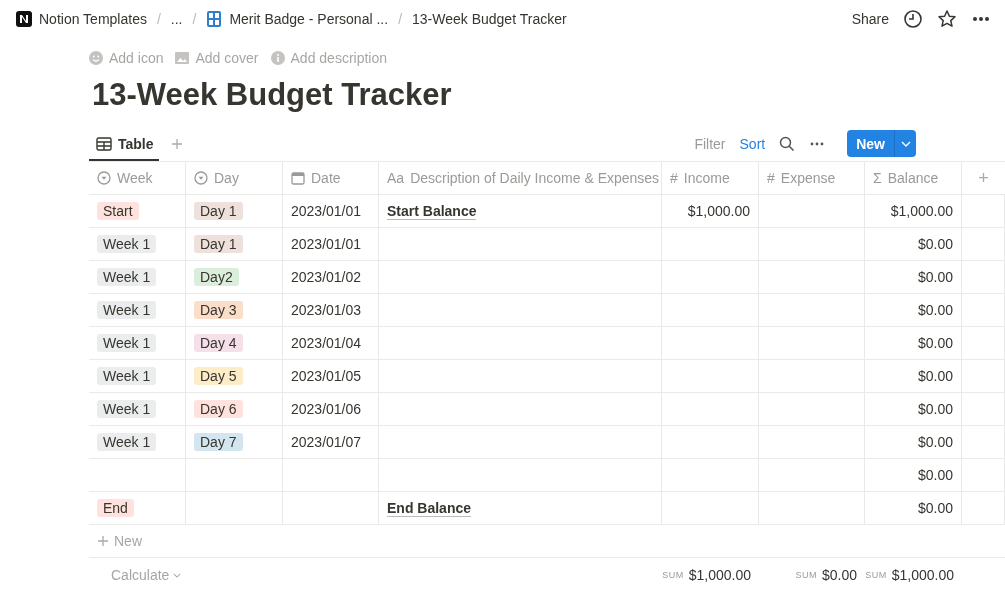 The width and height of the screenshot is (1005, 592). Describe the element at coordinates (710, 178) in the screenshot. I see `column-header: # Income` at that location.